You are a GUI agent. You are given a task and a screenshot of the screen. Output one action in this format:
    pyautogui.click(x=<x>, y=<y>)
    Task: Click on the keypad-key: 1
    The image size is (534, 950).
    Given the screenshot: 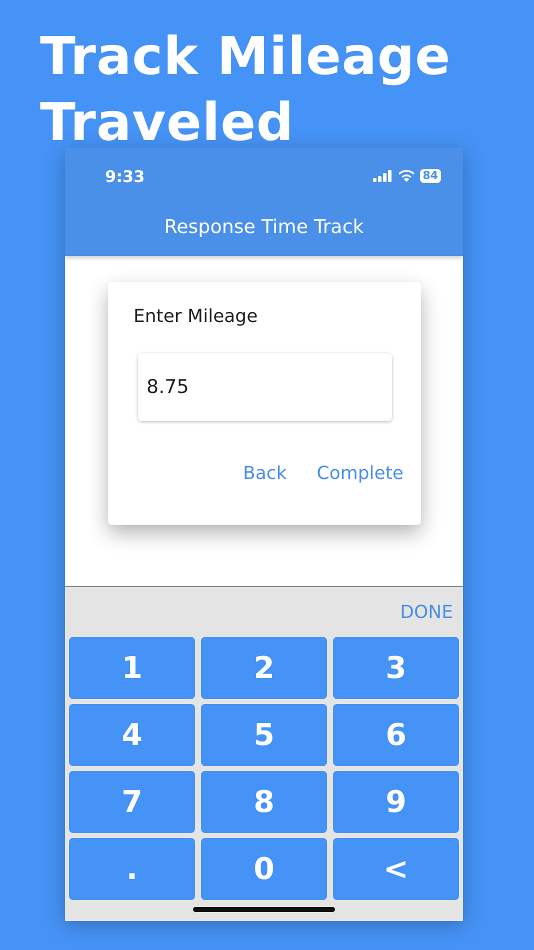 What is the action you would take?
    pyautogui.click(x=132, y=668)
    